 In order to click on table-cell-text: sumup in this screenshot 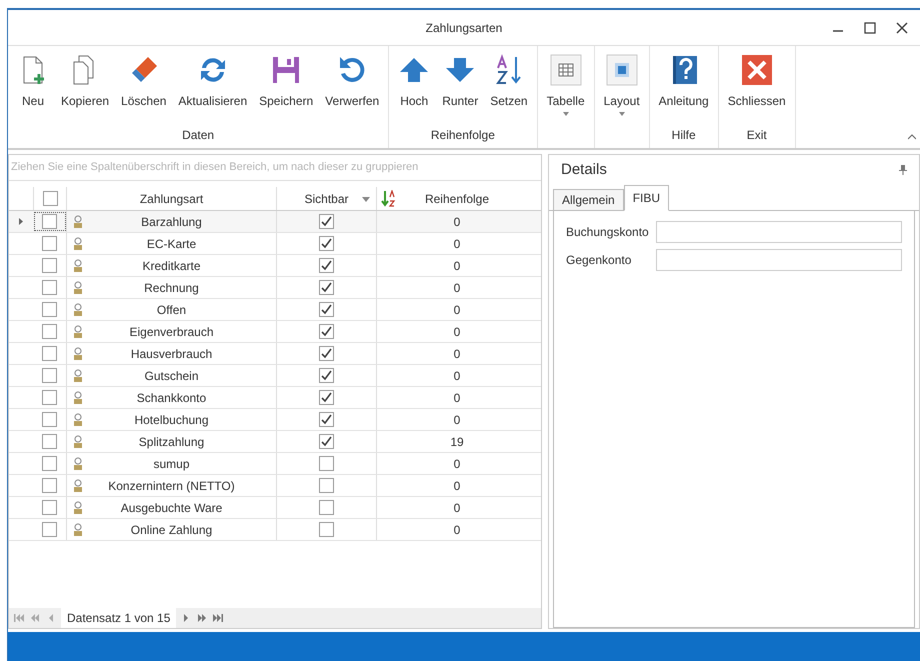, I will do `click(171, 464)`.